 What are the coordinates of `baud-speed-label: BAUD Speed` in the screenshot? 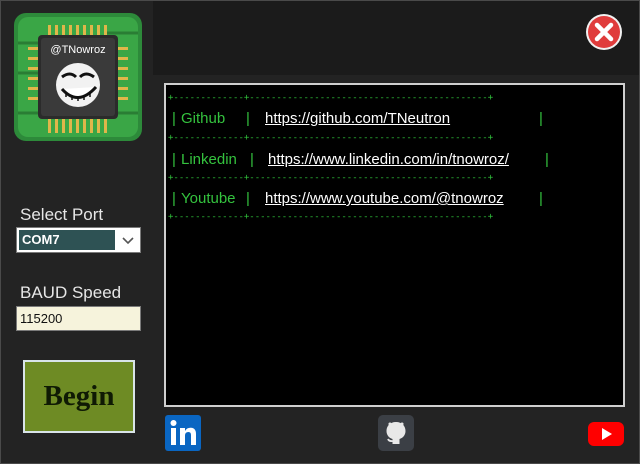 It's located at (71, 292).